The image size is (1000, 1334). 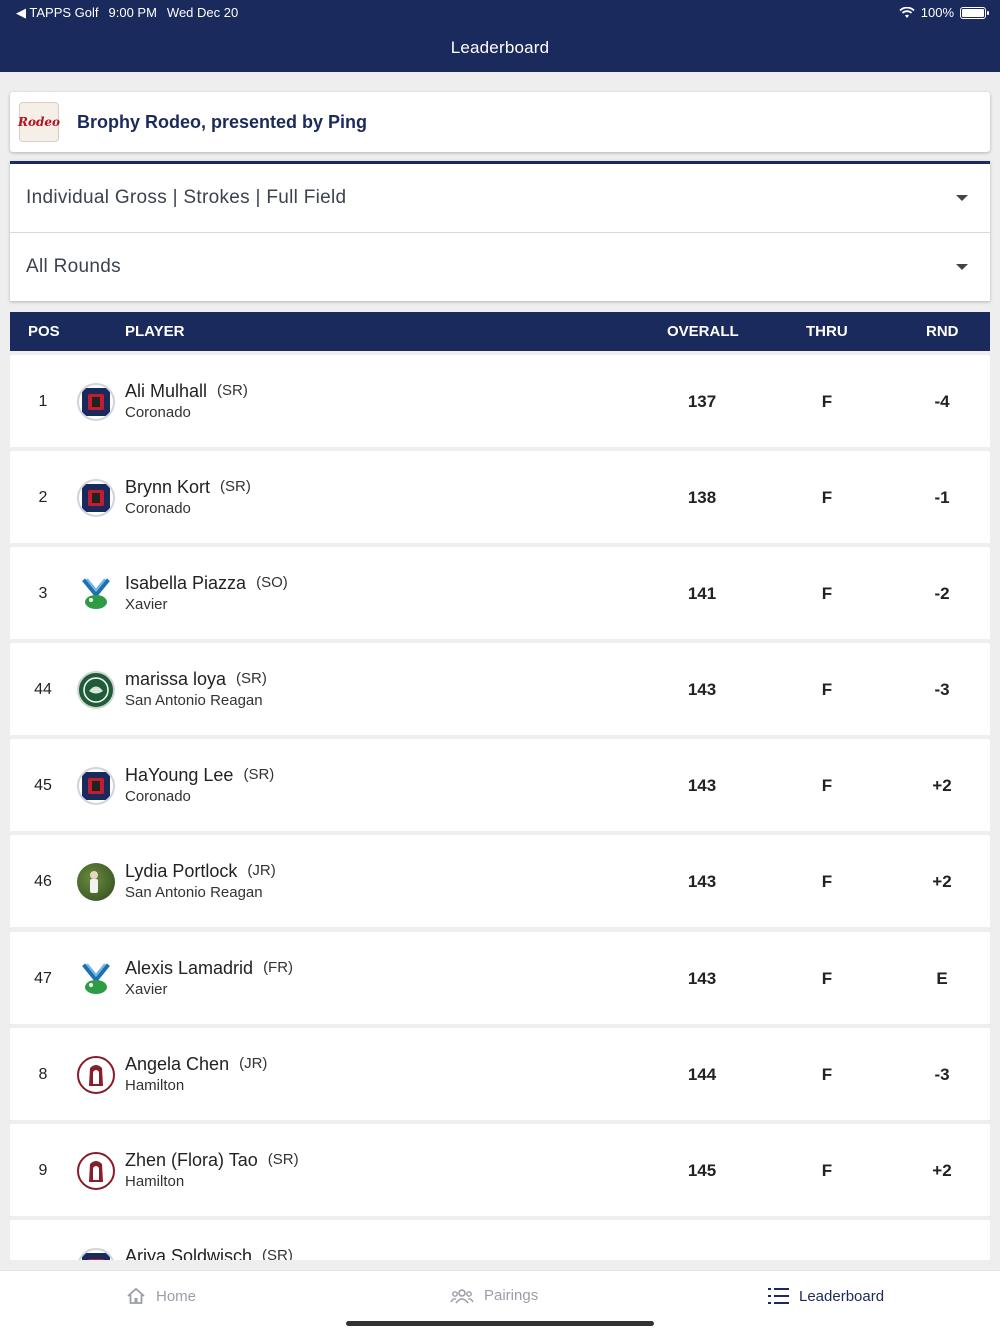 What do you see at coordinates (161, 1296) in the screenshot?
I see `tab-home: Home` at bounding box center [161, 1296].